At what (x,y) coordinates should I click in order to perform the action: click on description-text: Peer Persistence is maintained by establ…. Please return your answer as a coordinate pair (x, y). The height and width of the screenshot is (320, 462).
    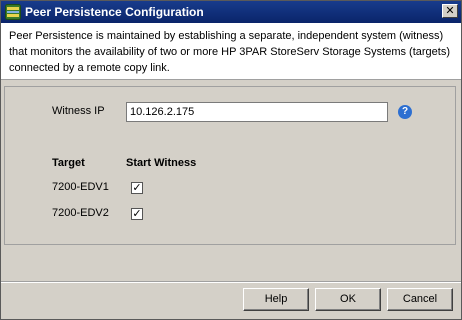
    Looking at the image, I should click on (229, 52).